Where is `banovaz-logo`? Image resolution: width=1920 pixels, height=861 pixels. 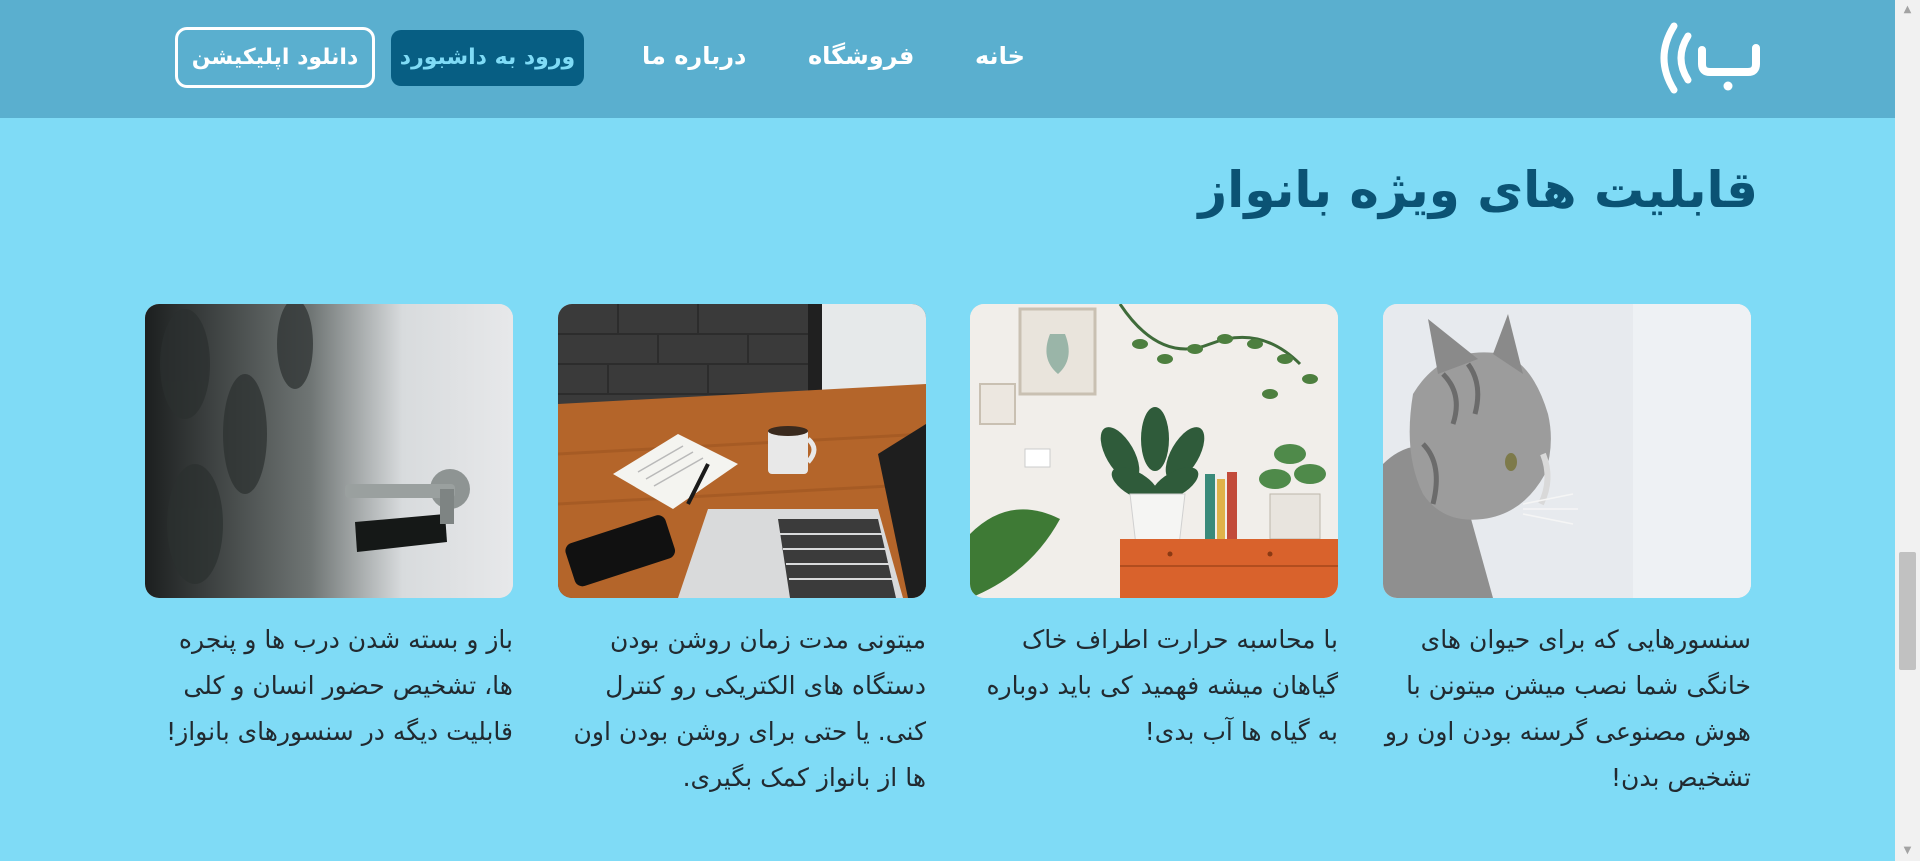 banovaz-logo is located at coordinates (1710, 58).